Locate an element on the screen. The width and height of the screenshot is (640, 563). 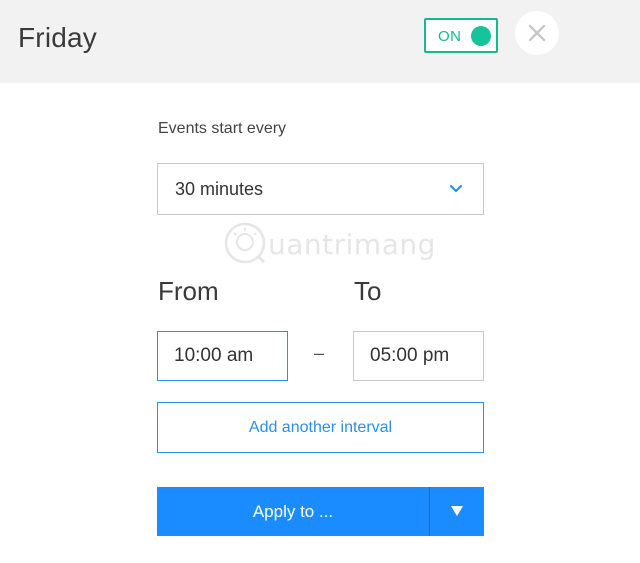
caret-down-icon is located at coordinates (457, 511).